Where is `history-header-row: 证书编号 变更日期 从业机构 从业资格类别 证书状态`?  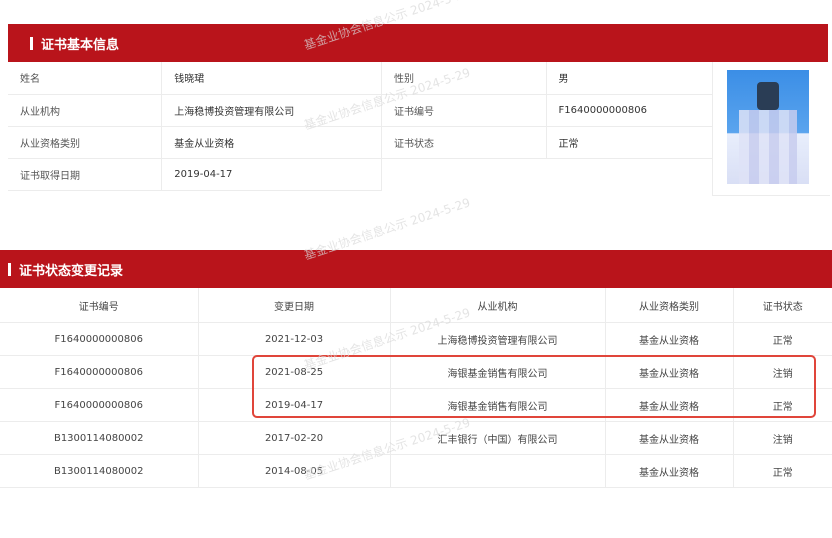 history-header-row: 证书编号 变更日期 从业机构 从业资格类别 证书状态 is located at coordinates (416, 305).